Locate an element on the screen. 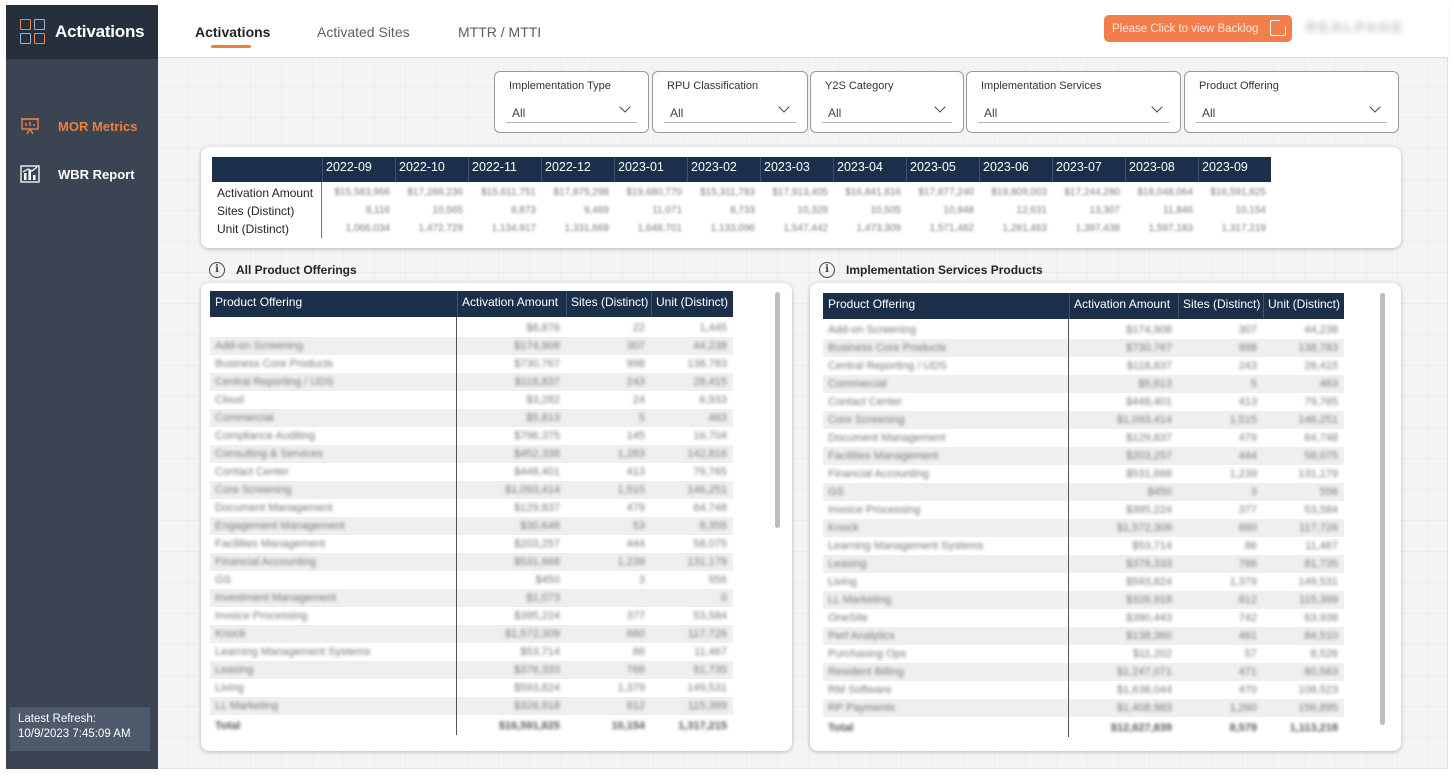 The width and height of the screenshot is (1454, 777). sidebar-item-mor-metrics: MOR Metrics is located at coordinates (82, 126).